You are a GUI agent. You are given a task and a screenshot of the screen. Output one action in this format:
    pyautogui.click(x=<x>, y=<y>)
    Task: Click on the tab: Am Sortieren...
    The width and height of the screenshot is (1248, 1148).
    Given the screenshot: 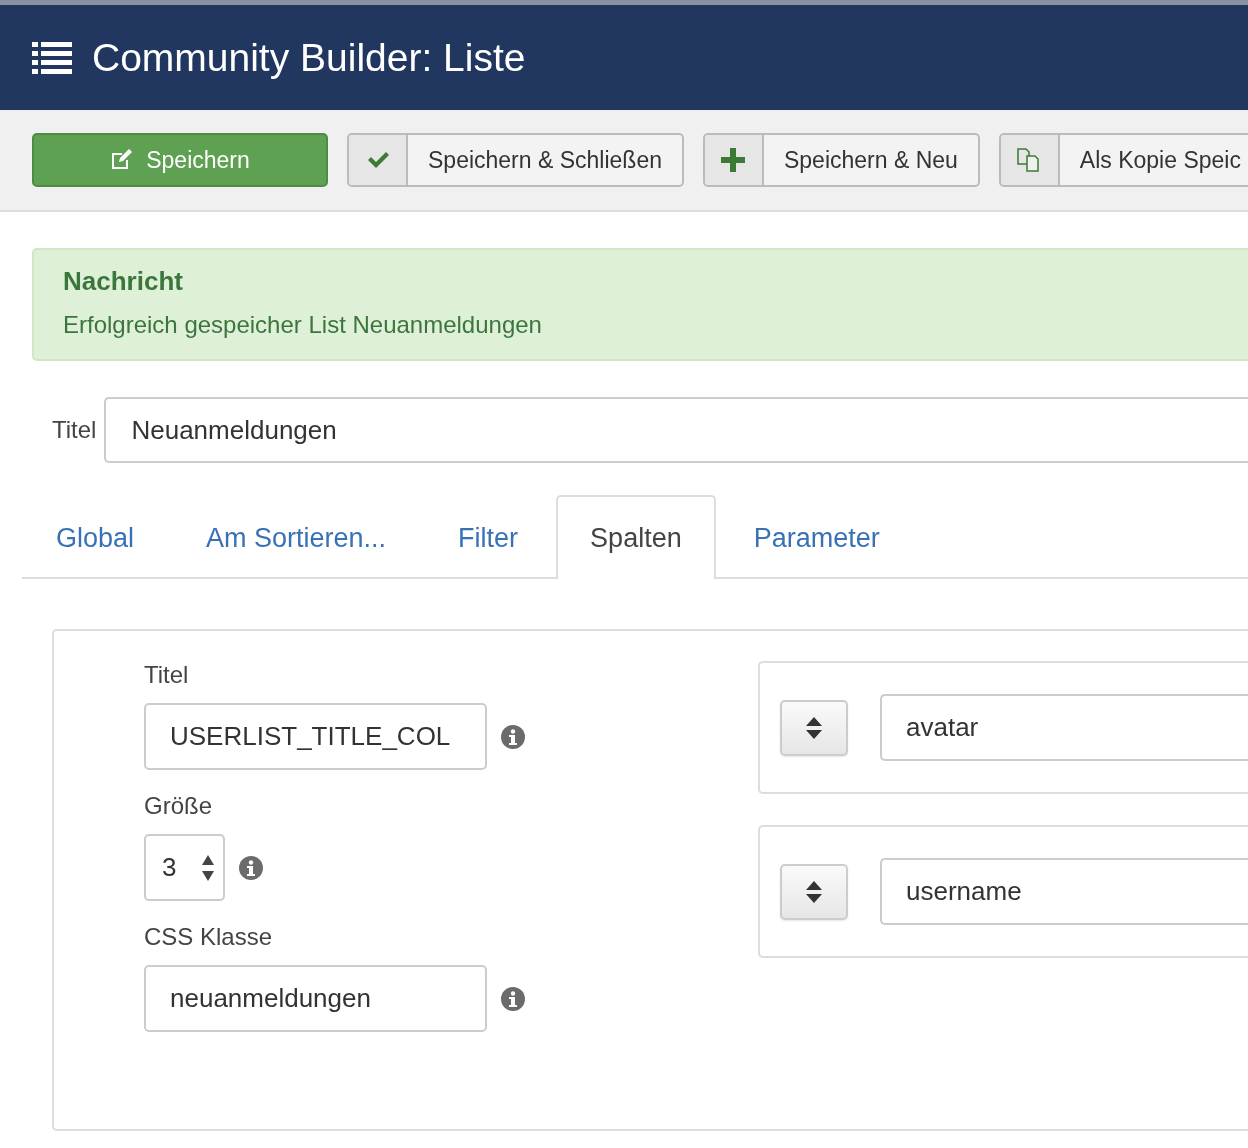 What is the action you would take?
    pyautogui.click(x=296, y=536)
    